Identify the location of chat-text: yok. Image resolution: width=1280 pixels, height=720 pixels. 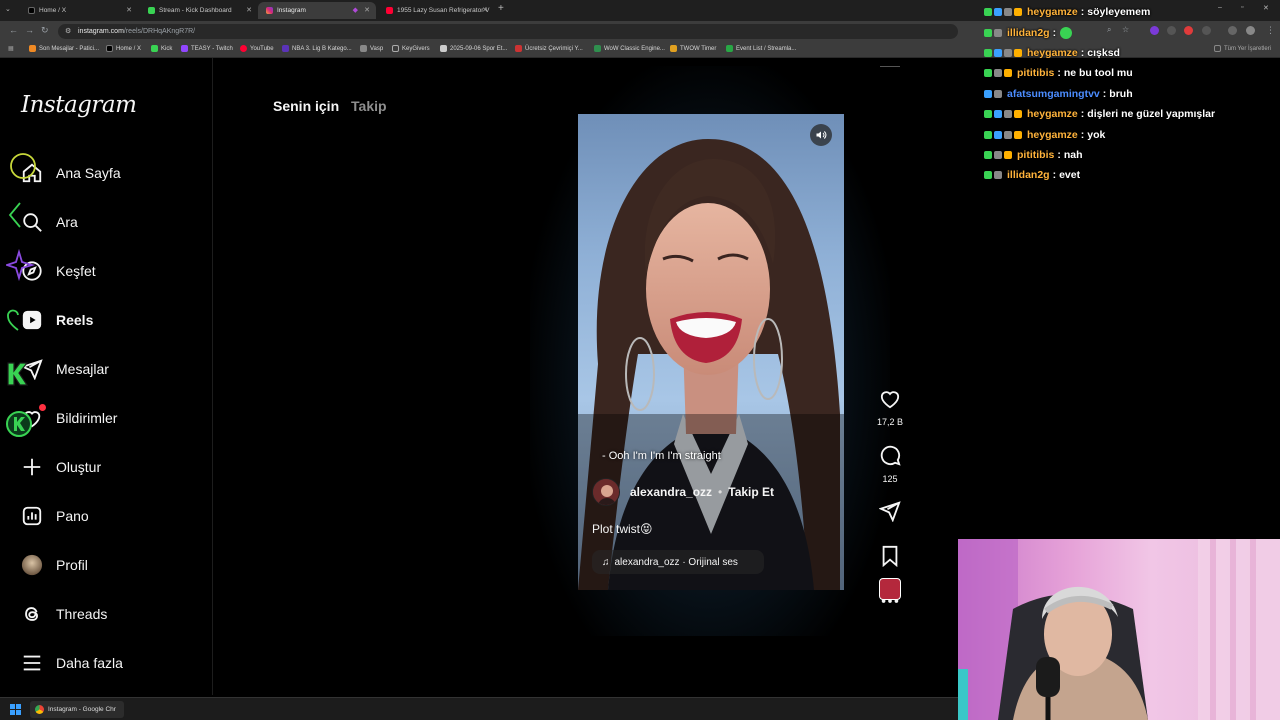
(1096, 134).